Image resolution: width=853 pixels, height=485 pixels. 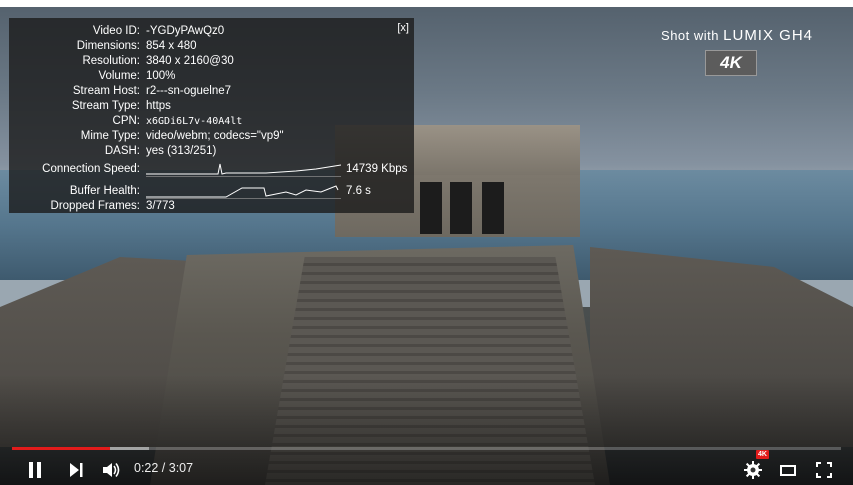 I want to click on volume-button, so click(x=112, y=470).